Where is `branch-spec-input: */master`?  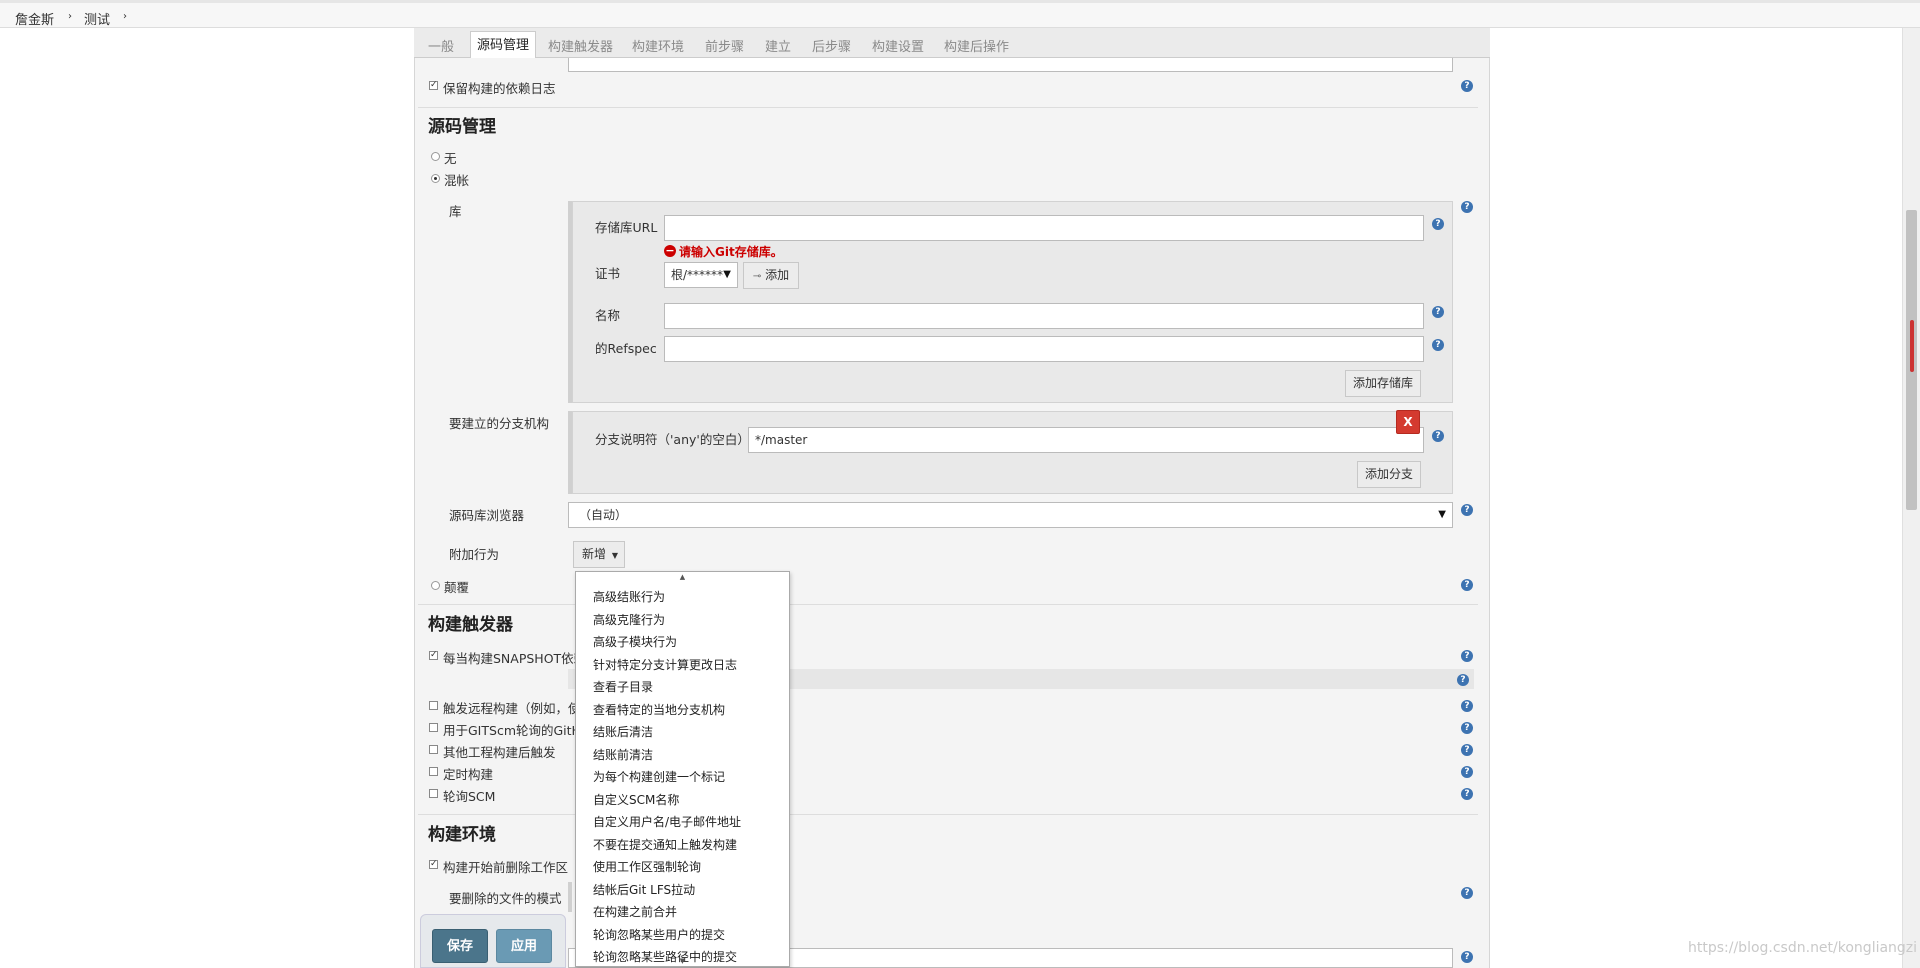
branch-spec-input: */master is located at coordinates (1086, 440).